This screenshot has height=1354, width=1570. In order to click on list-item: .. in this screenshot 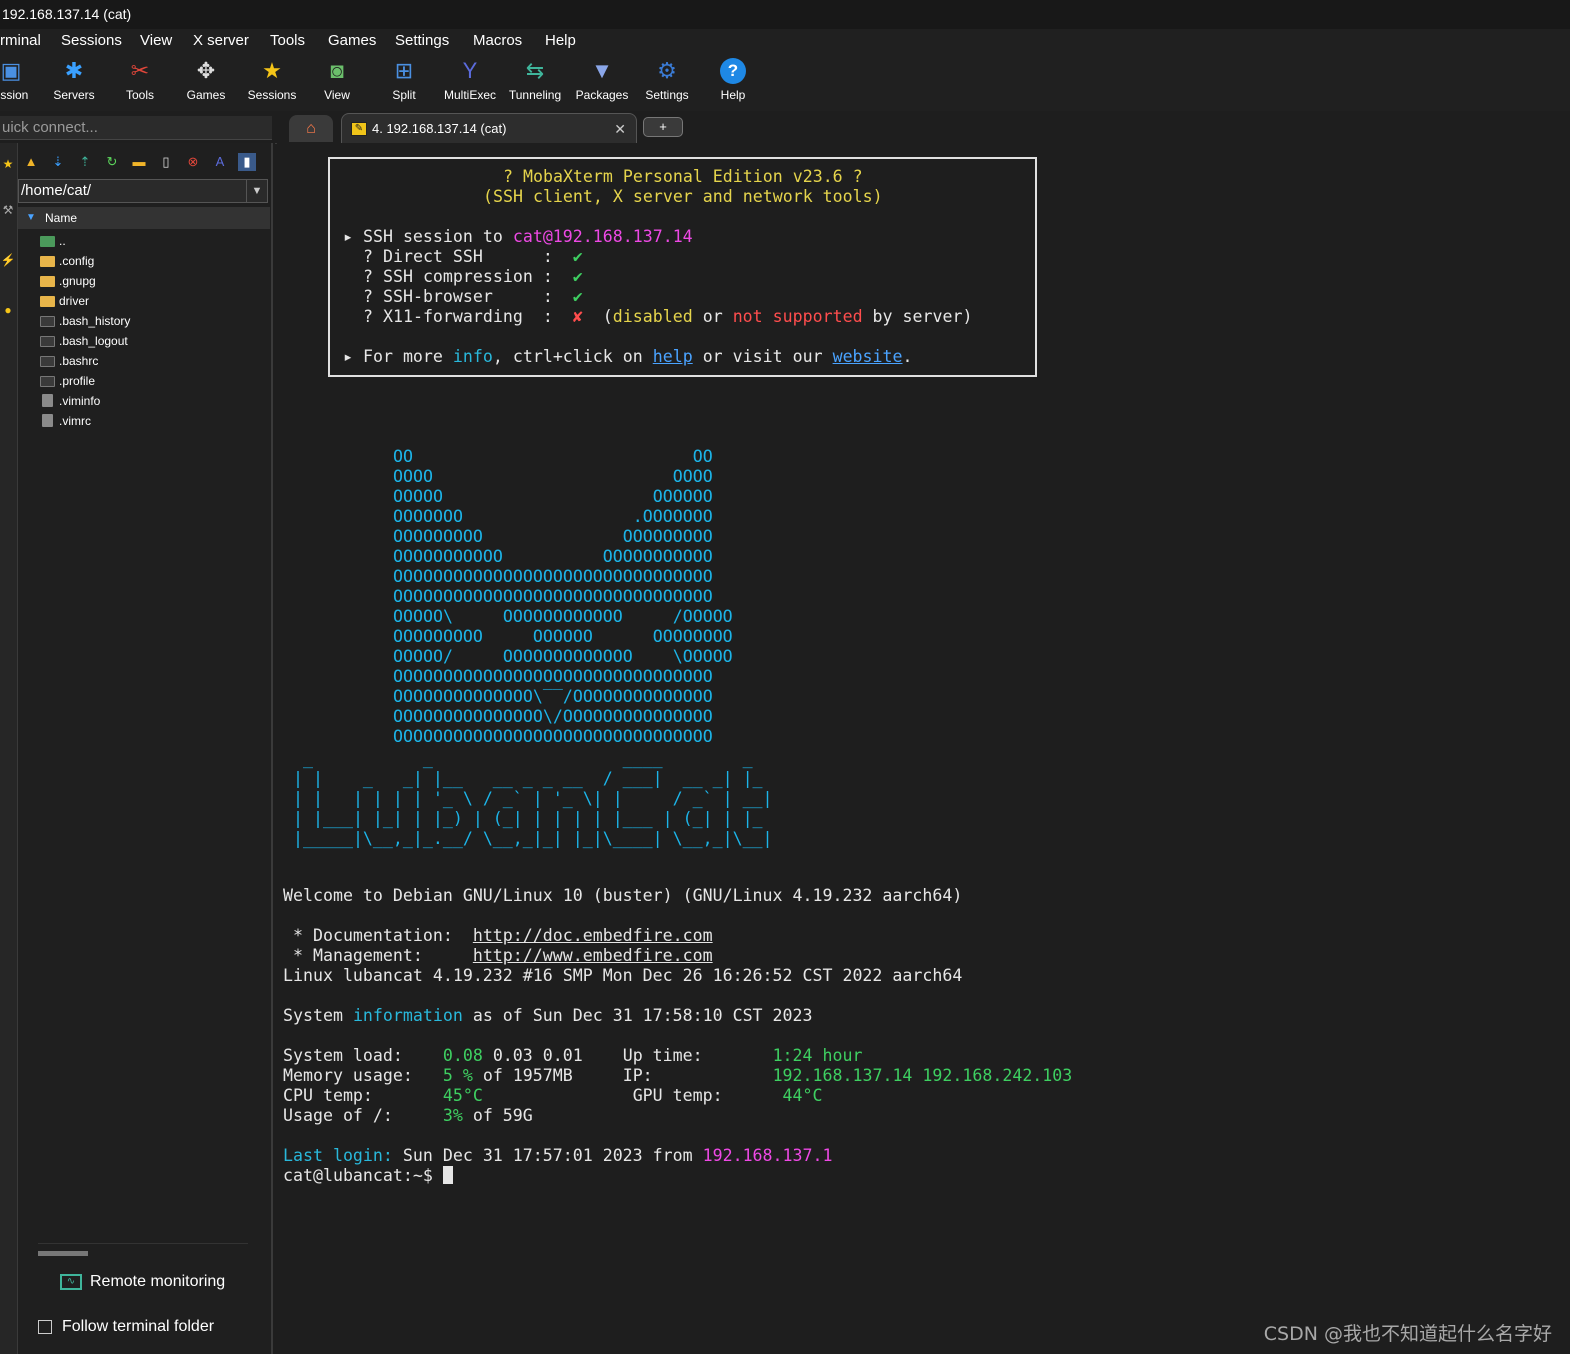, I will do `click(155, 241)`.